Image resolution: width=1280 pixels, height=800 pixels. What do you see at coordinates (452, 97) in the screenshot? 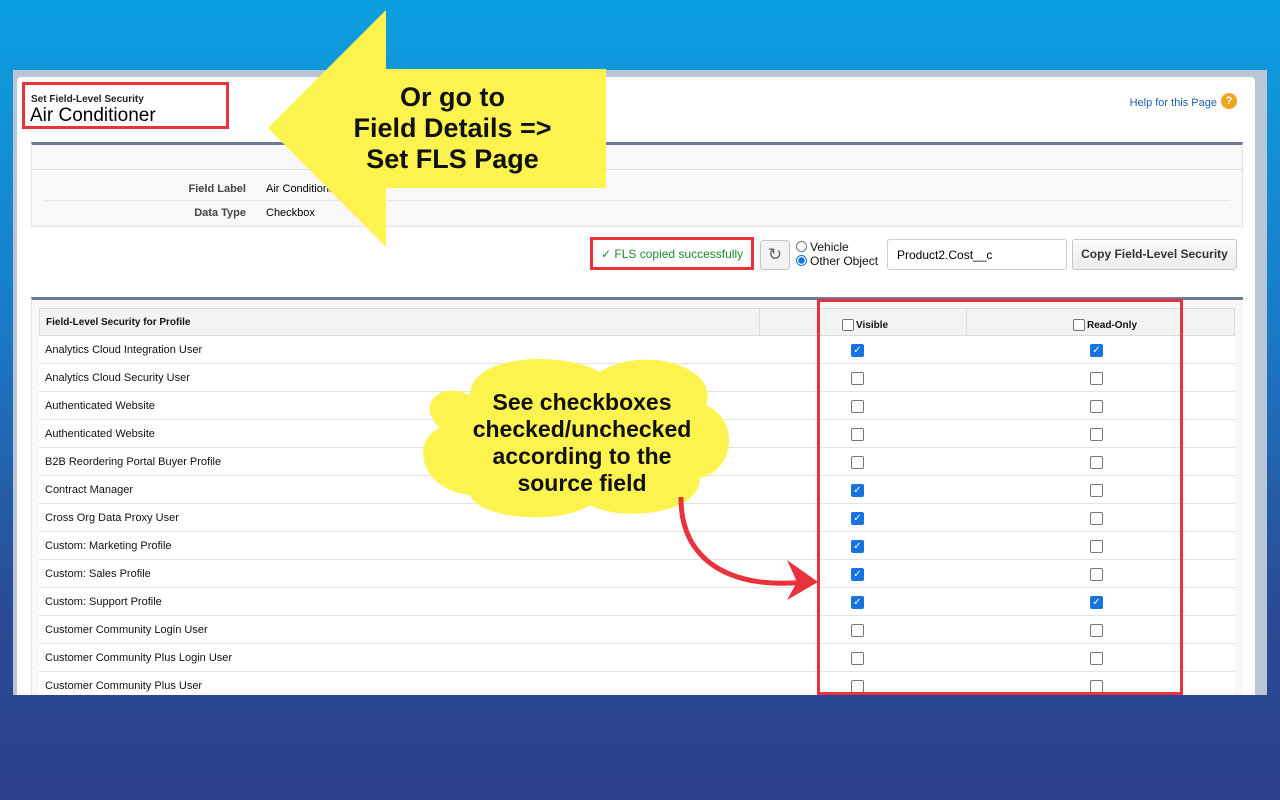
I see `callout-line: Or go to` at bounding box center [452, 97].